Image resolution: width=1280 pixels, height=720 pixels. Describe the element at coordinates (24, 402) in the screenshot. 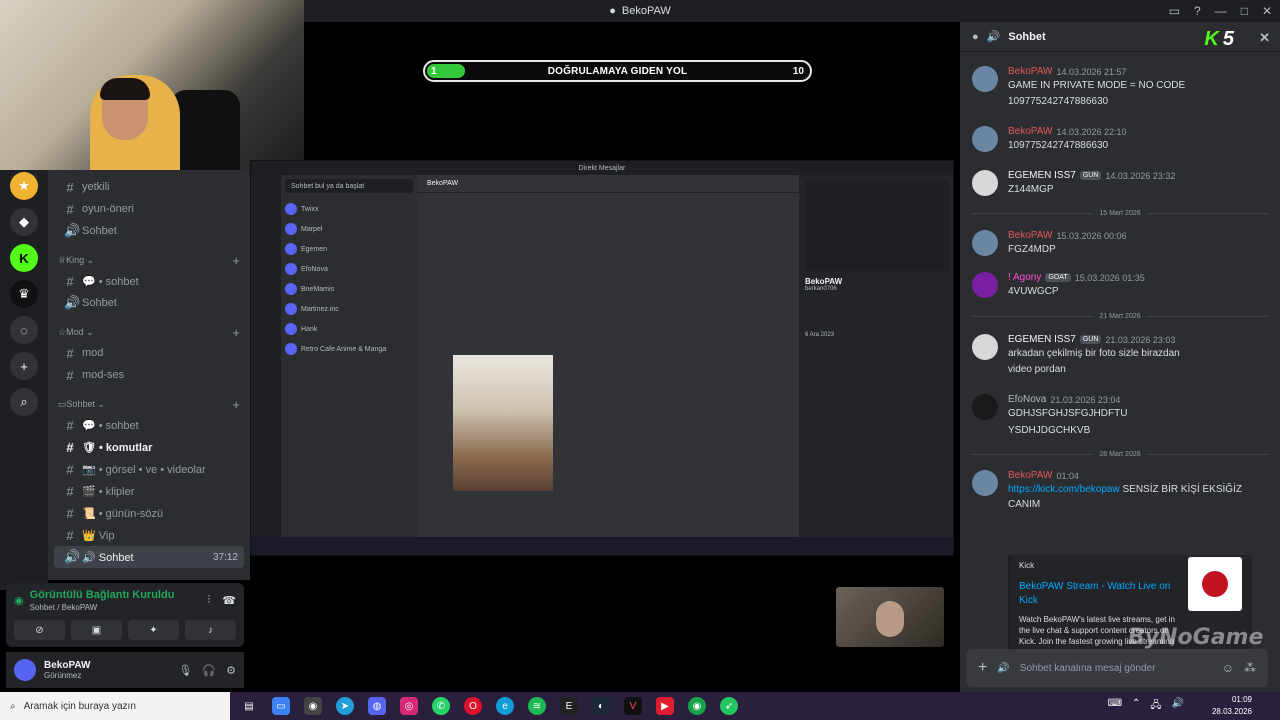

I see `discover-icon: ⌕` at that location.